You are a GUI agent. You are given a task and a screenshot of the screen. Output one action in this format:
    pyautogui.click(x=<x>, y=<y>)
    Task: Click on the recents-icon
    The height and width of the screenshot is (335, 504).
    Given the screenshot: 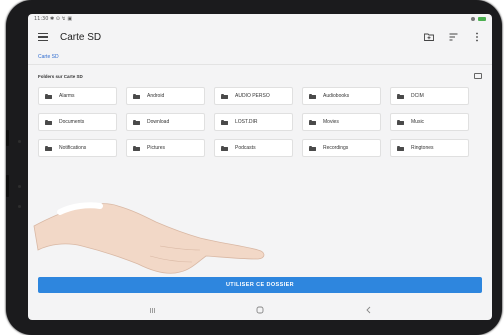 What is the action you would take?
    pyautogui.click(x=152, y=310)
    